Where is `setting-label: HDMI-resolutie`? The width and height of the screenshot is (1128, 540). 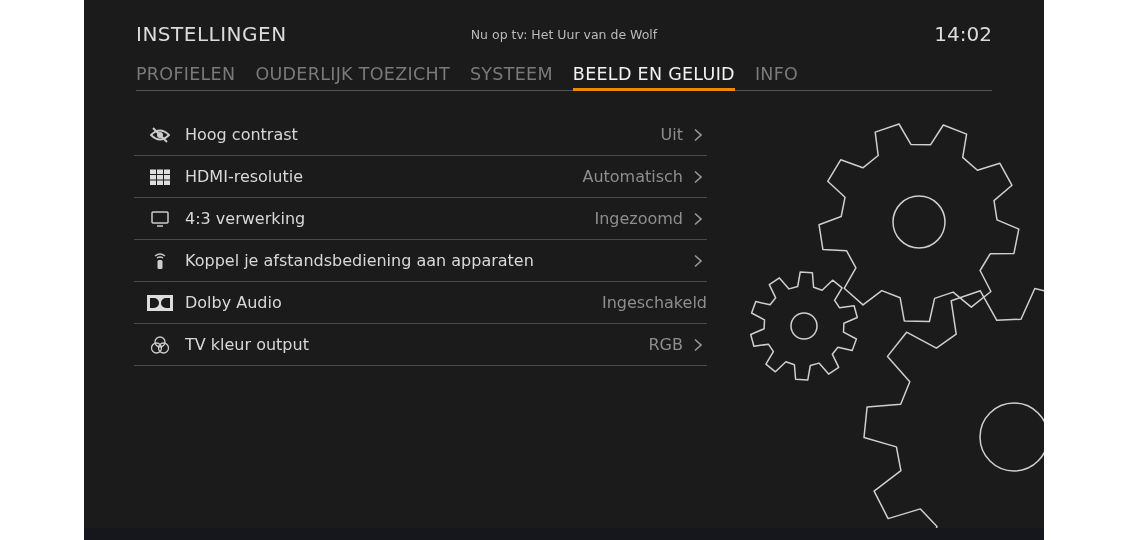 setting-label: HDMI-resolutie is located at coordinates (244, 176).